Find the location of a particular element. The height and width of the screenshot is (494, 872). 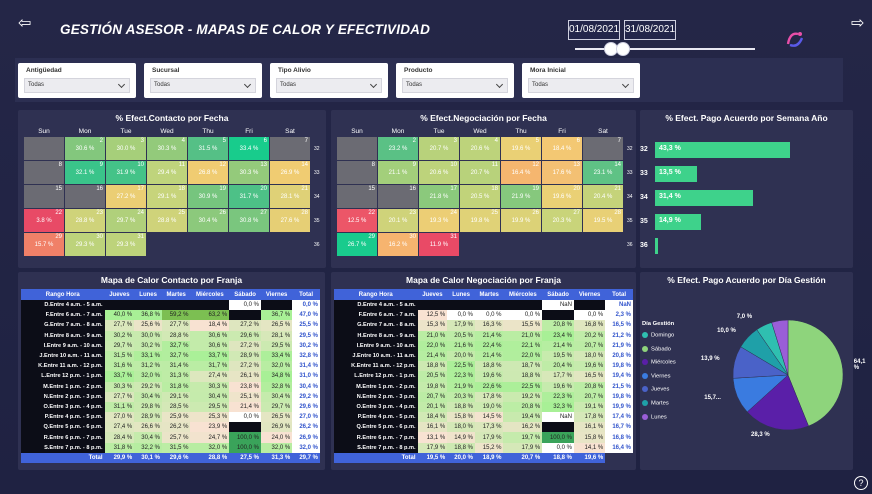

calendar-day-cell: 25 19.8 % is located at coordinates (480, 220).